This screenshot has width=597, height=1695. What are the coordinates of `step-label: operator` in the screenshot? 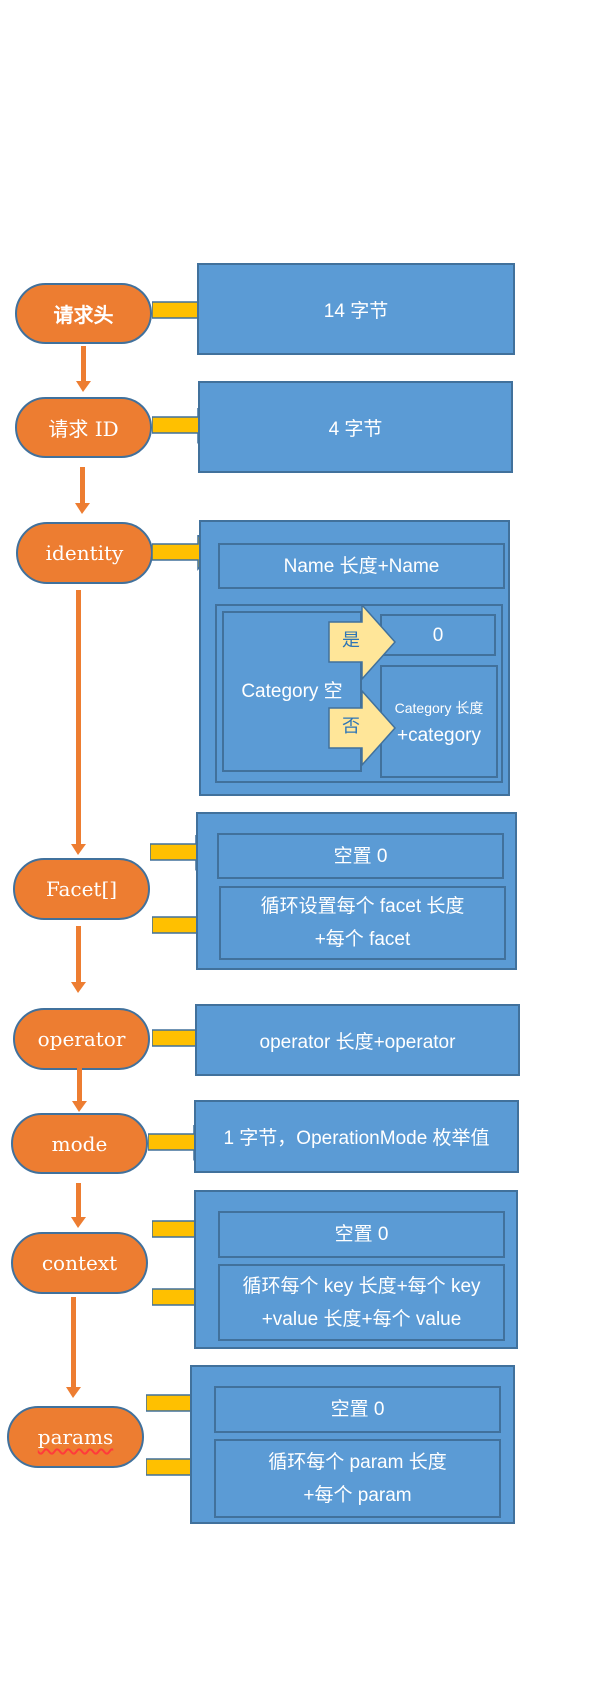 It's located at (81, 1039).